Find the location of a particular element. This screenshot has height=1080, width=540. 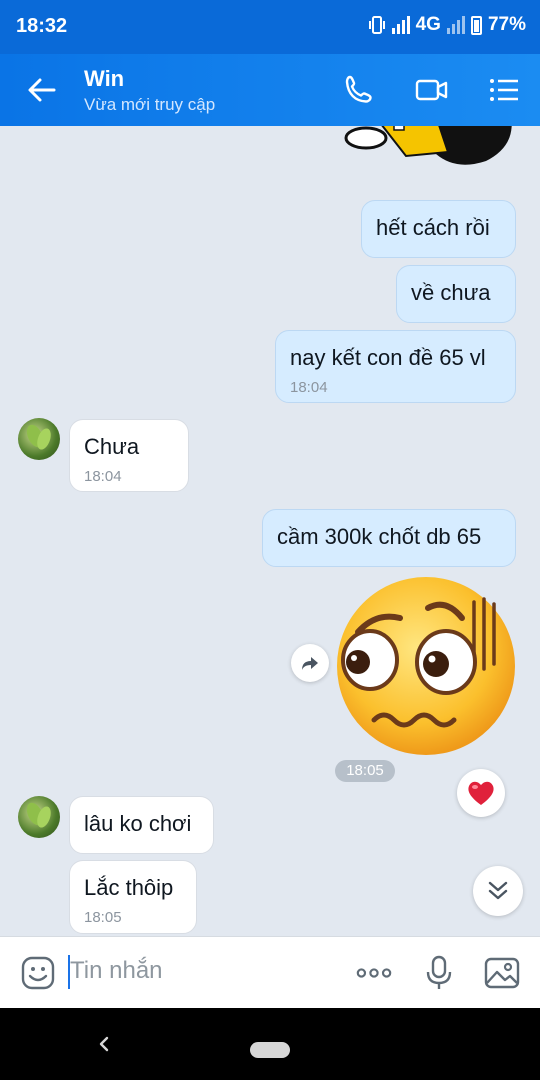

vibrate-icon is located at coordinates (376, 25).